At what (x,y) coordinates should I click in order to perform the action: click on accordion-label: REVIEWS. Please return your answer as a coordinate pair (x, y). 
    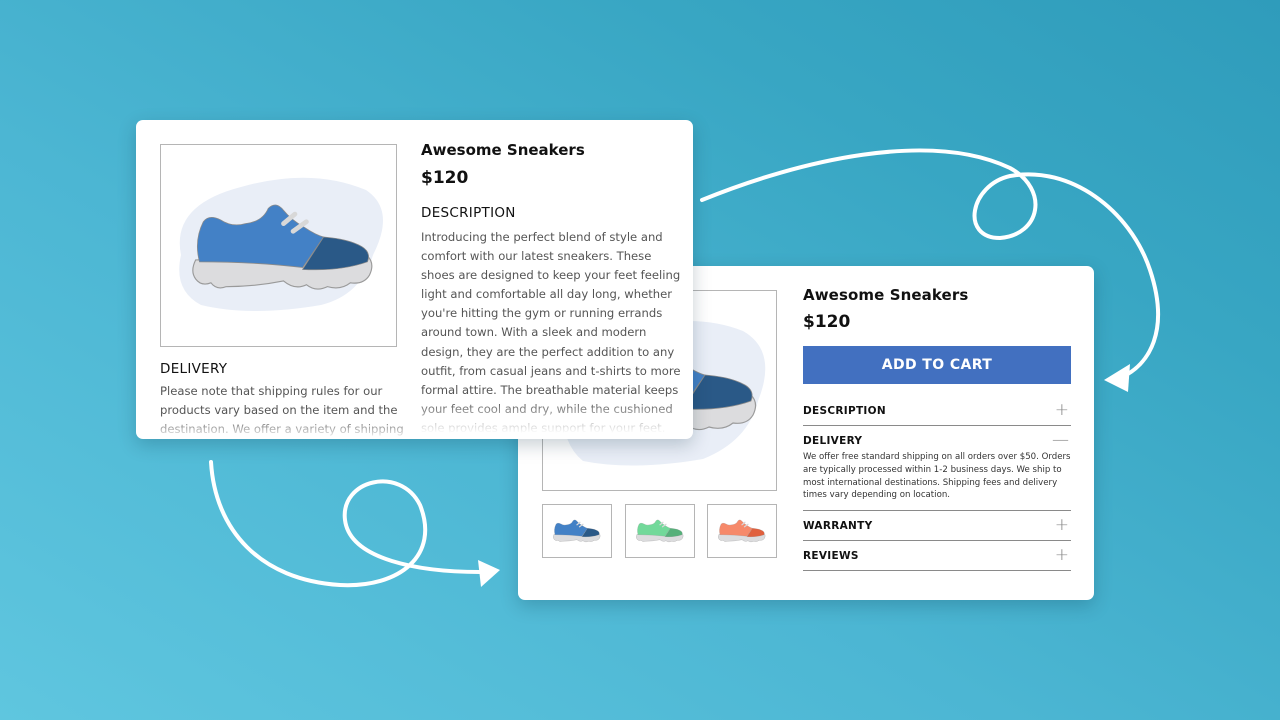
    Looking at the image, I should click on (831, 555).